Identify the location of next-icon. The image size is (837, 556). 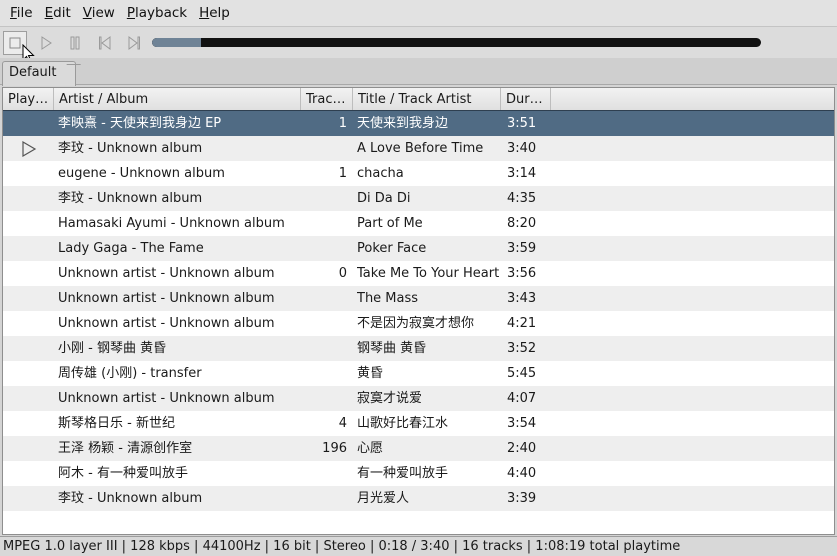
(134, 43).